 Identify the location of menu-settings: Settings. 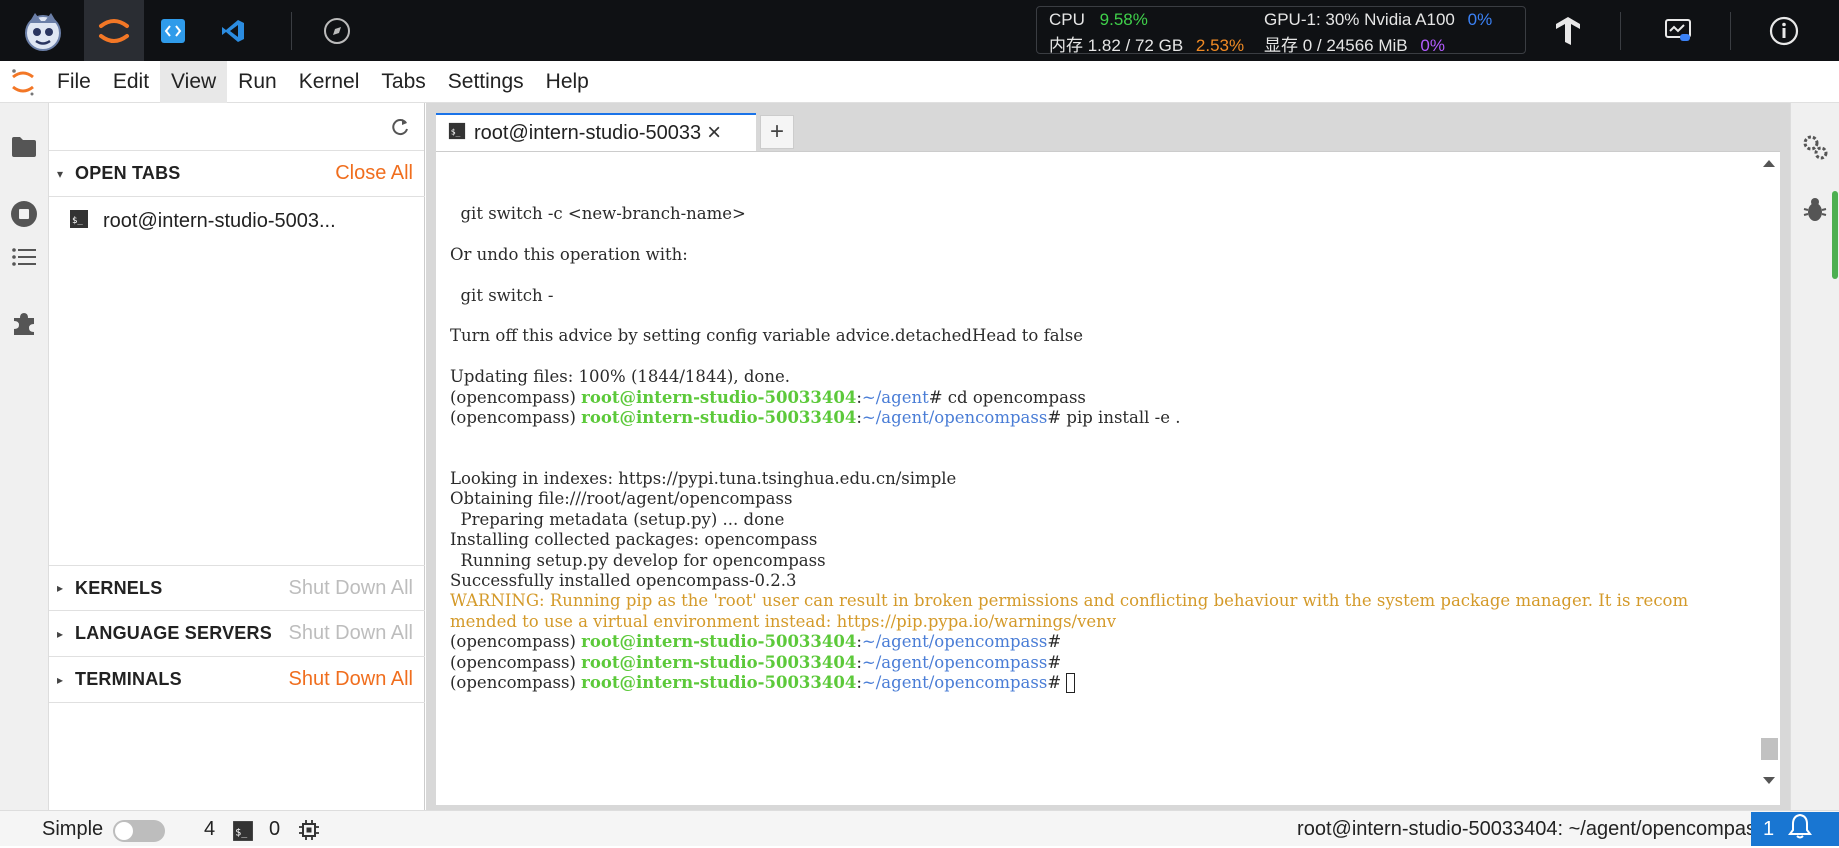
(486, 82).